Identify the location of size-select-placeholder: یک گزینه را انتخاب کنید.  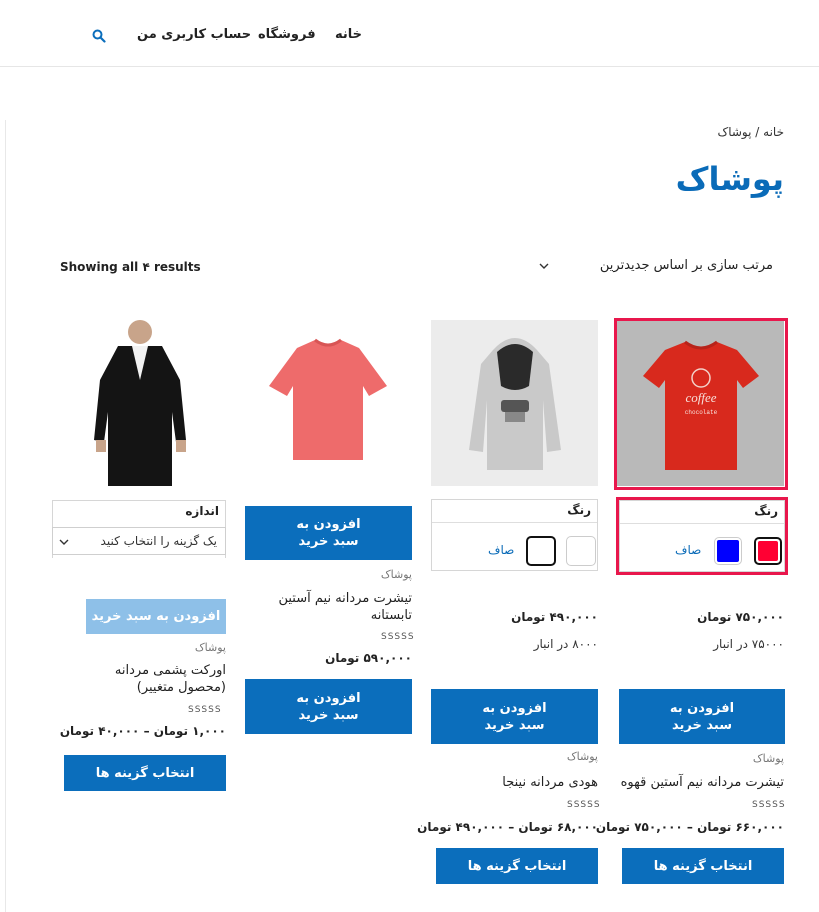
(158, 541).